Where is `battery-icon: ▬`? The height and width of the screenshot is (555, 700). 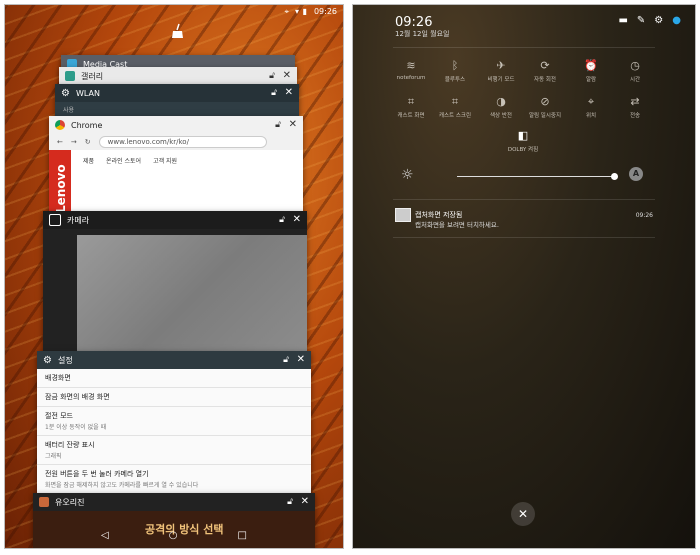
battery-icon: ▬ is located at coordinates (623, 20).